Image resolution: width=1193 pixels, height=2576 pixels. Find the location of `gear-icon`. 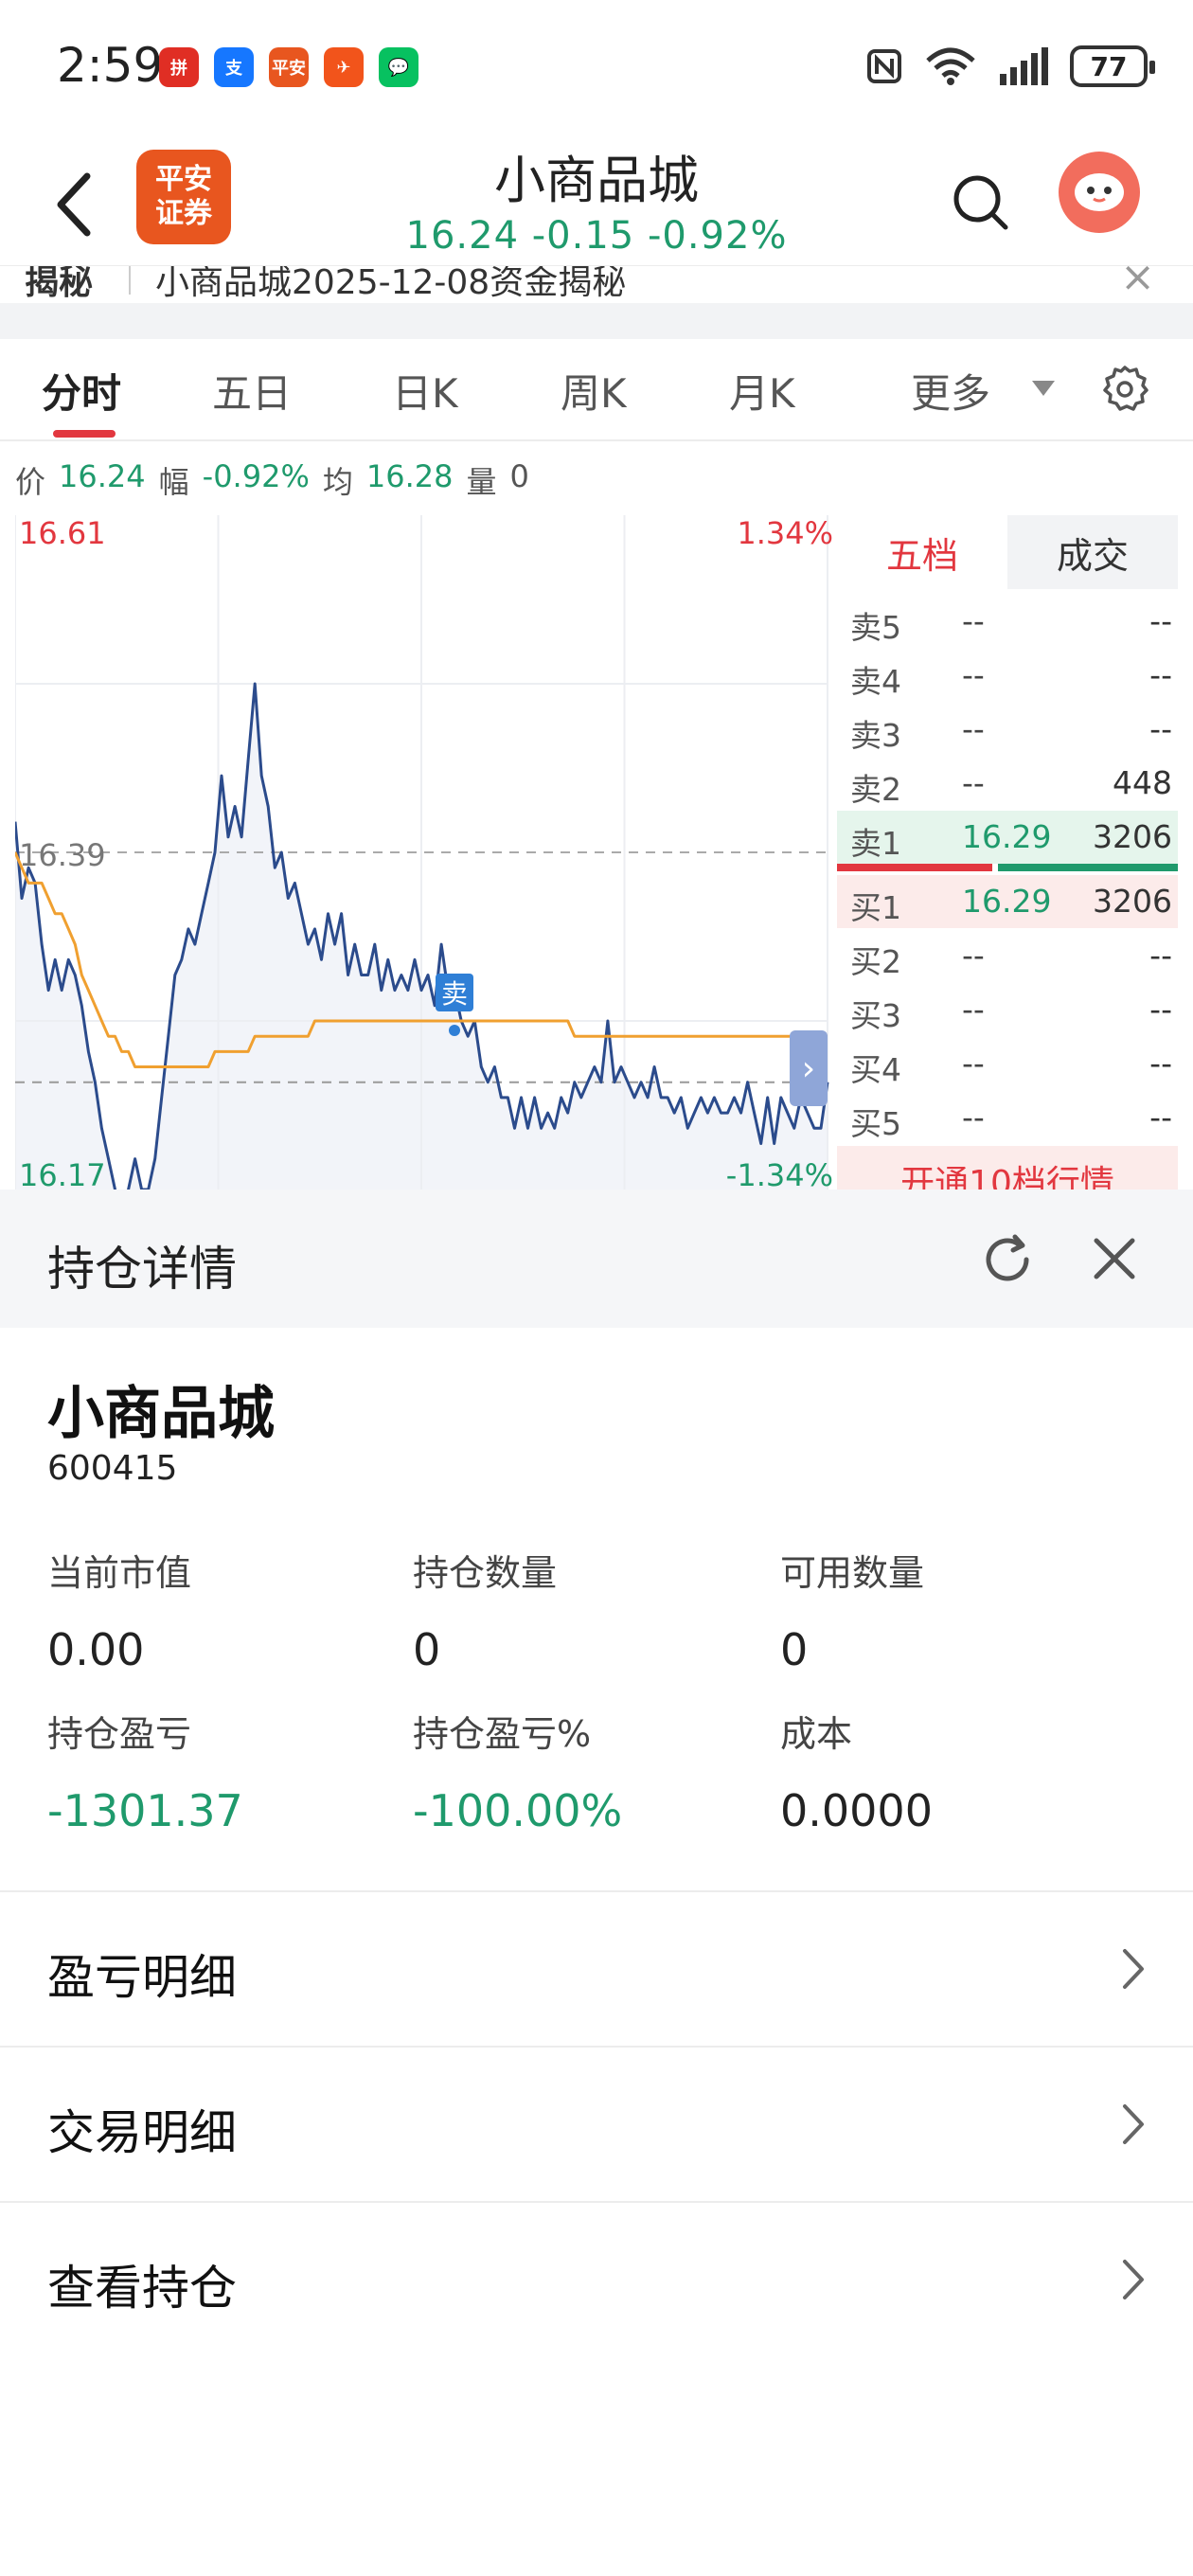

gear-icon is located at coordinates (1124, 388).